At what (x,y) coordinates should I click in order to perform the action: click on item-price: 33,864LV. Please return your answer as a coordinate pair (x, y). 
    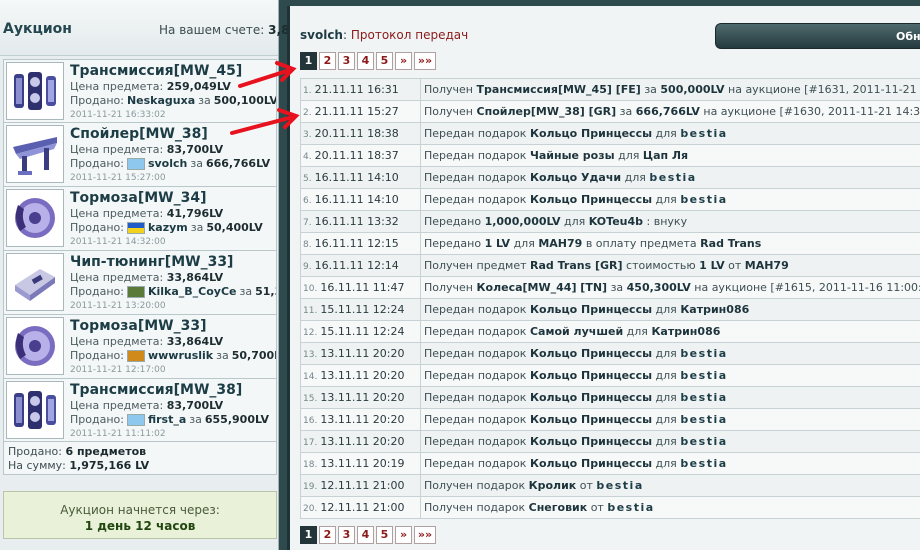
    Looking at the image, I should click on (195, 277).